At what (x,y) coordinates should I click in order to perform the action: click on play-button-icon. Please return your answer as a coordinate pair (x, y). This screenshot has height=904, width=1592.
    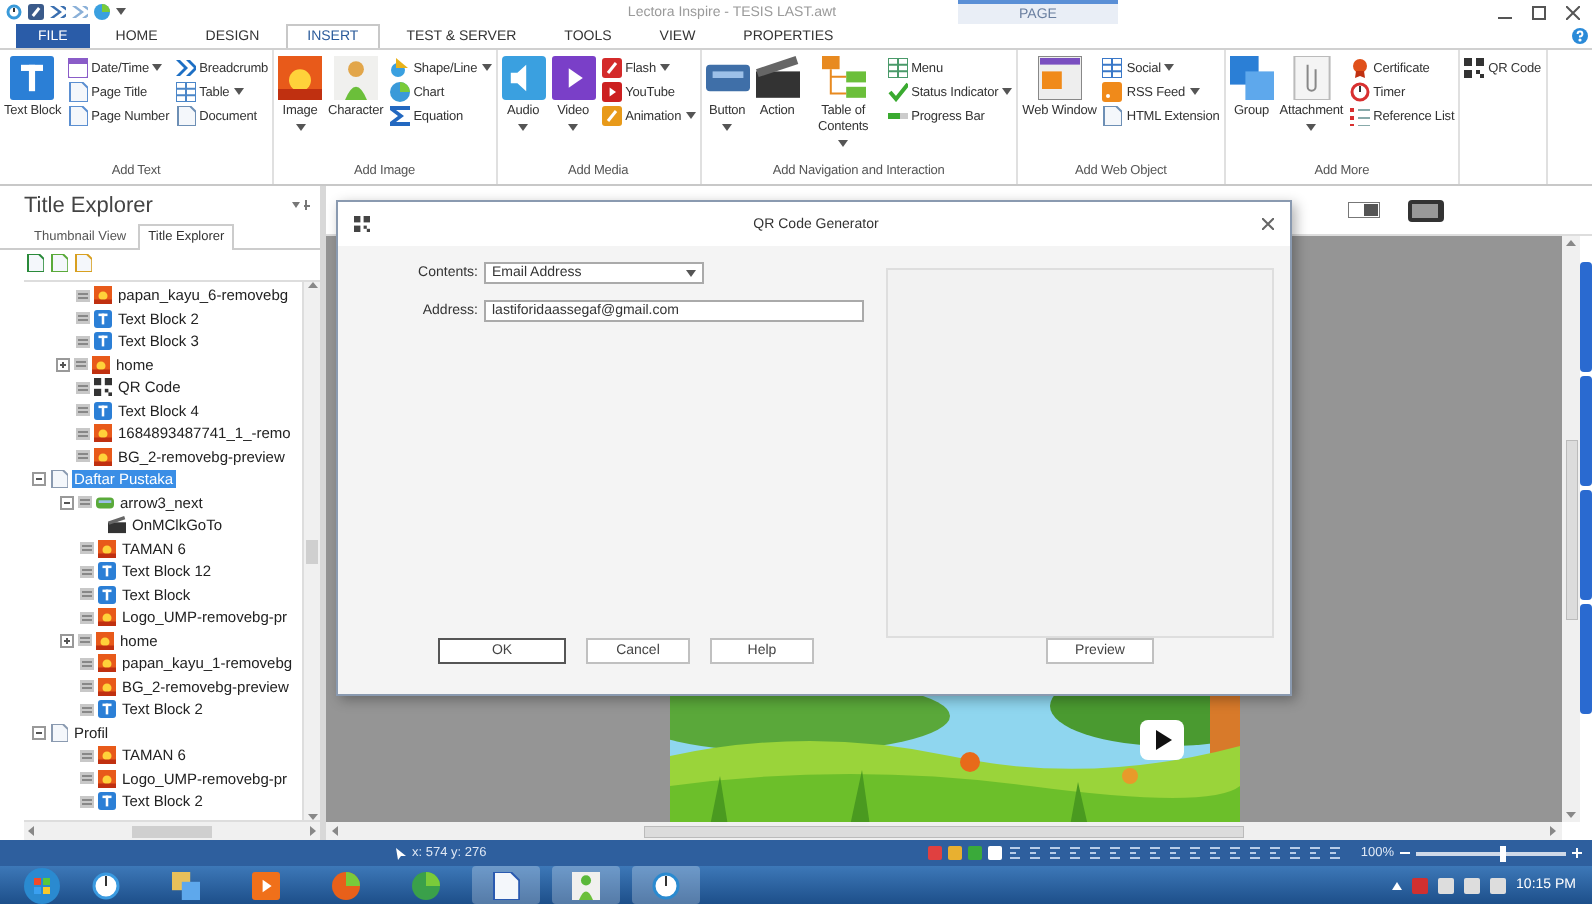
    Looking at the image, I should click on (1162, 740).